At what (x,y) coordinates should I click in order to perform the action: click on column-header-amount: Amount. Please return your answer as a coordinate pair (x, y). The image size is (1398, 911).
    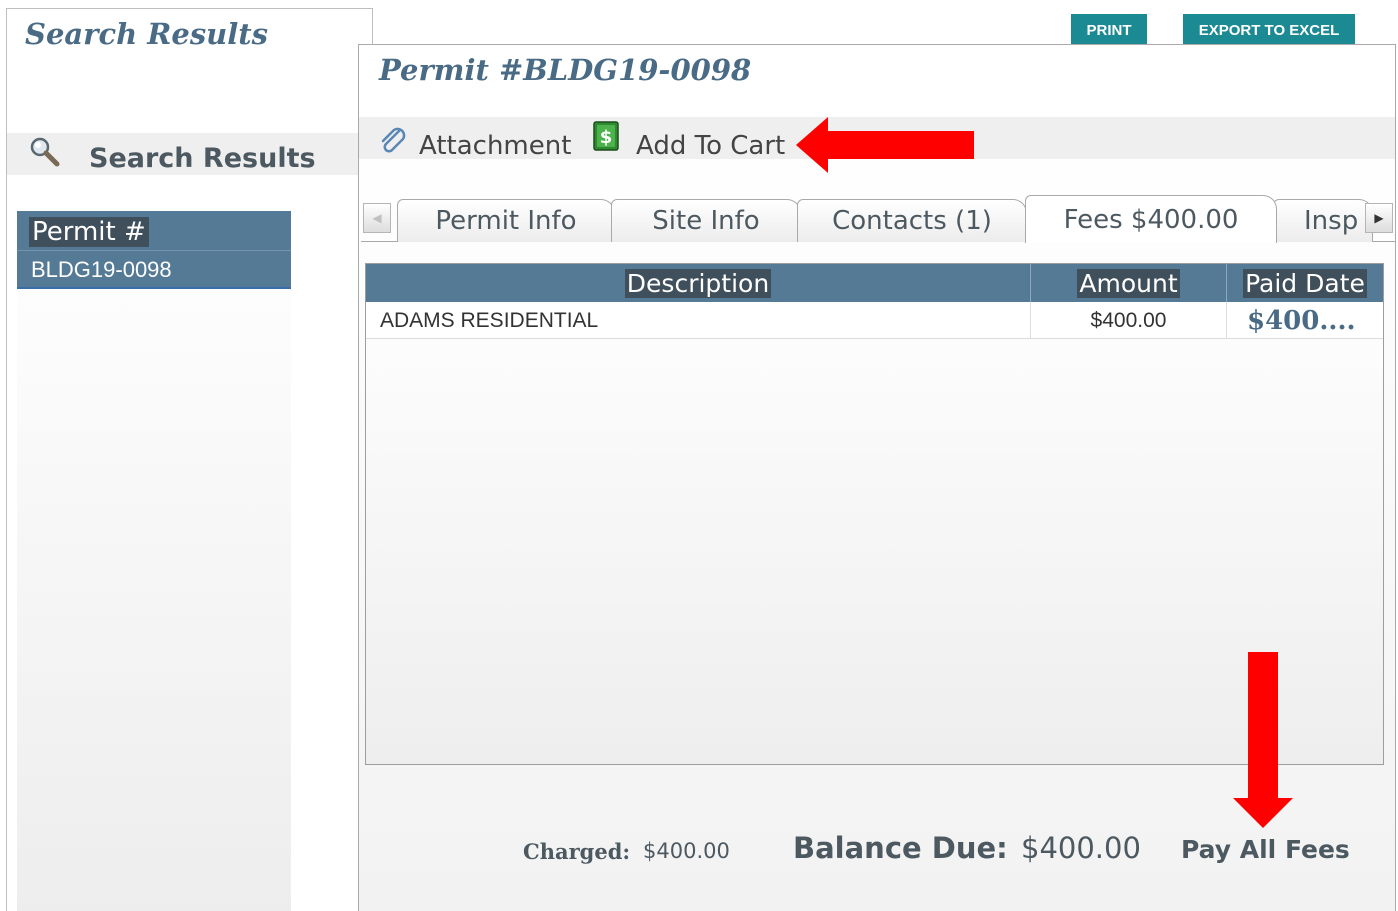
    Looking at the image, I should click on (1129, 283).